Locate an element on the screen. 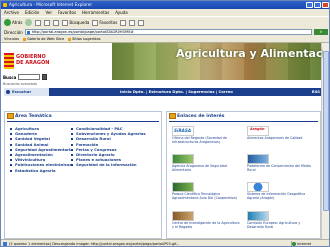 The image size is (330, 247). menu-ayuda: Ayuda is located at coordinates (121, 12).